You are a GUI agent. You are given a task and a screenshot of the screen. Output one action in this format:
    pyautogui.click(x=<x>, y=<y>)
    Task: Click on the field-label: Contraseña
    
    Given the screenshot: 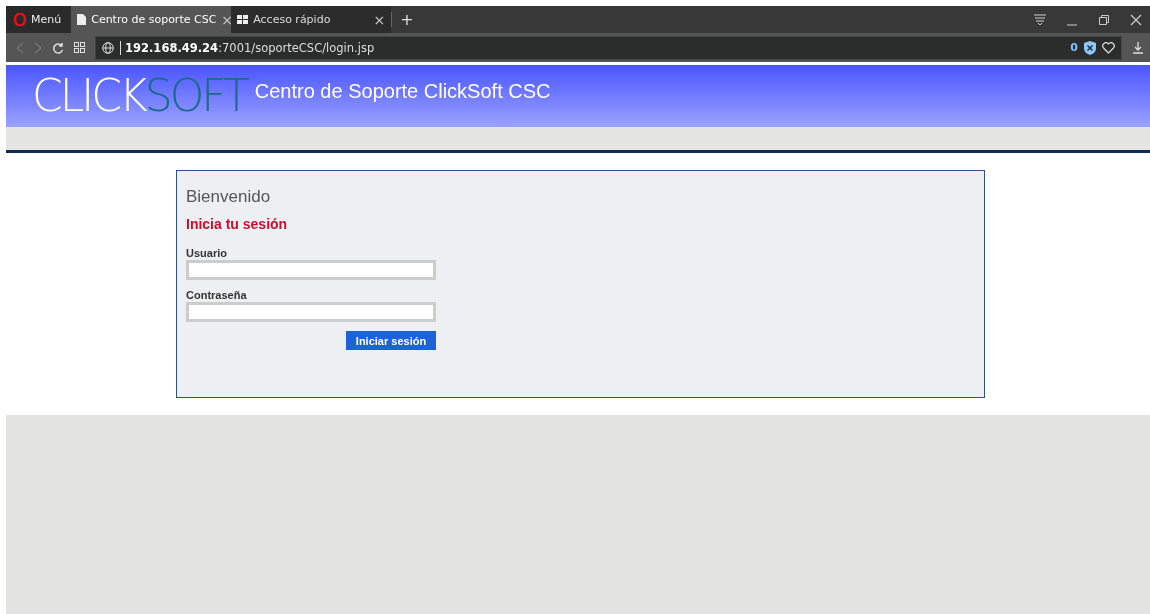 What is the action you would take?
    pyautogui.click(x=217, y=295)
    